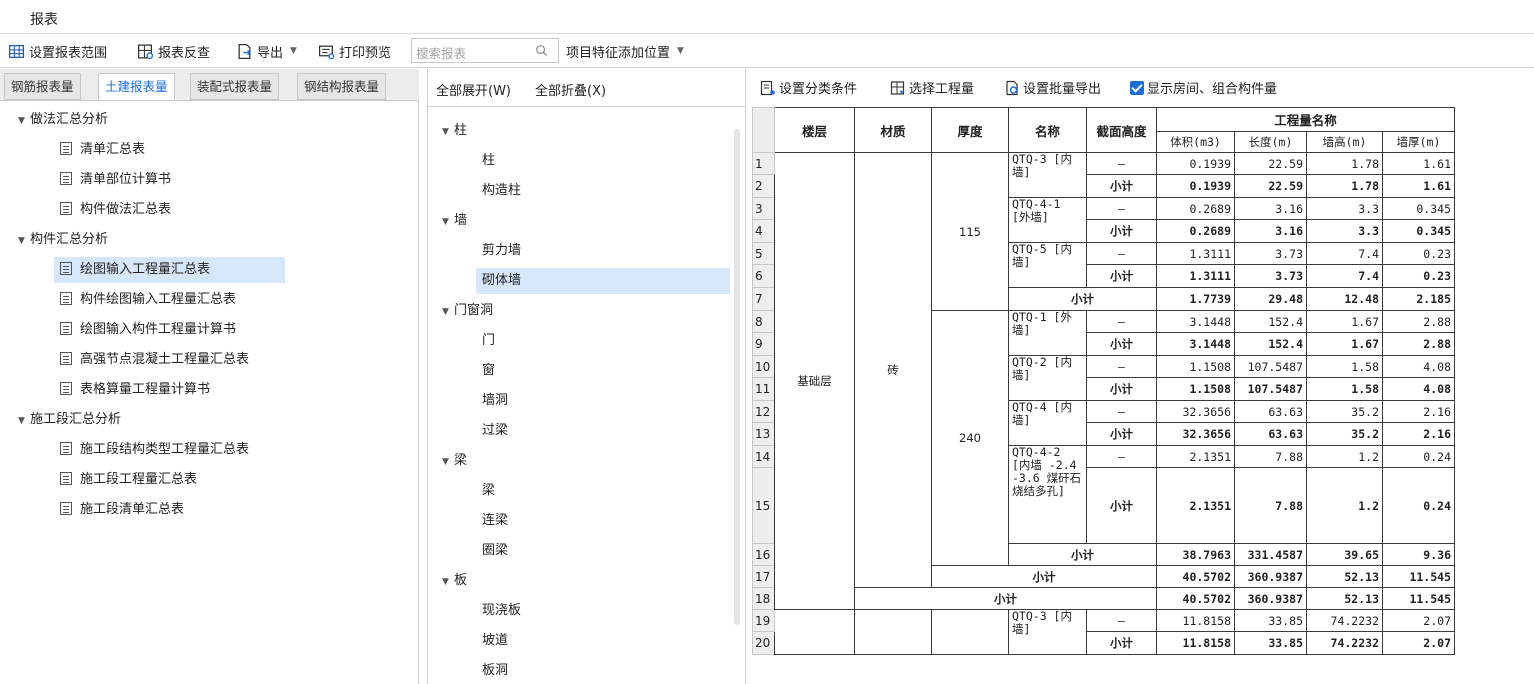 The image size is (1534, 684). Describe the element at coordinates (763, 231) in the screenshot. I see `row-number: 4` at that location.